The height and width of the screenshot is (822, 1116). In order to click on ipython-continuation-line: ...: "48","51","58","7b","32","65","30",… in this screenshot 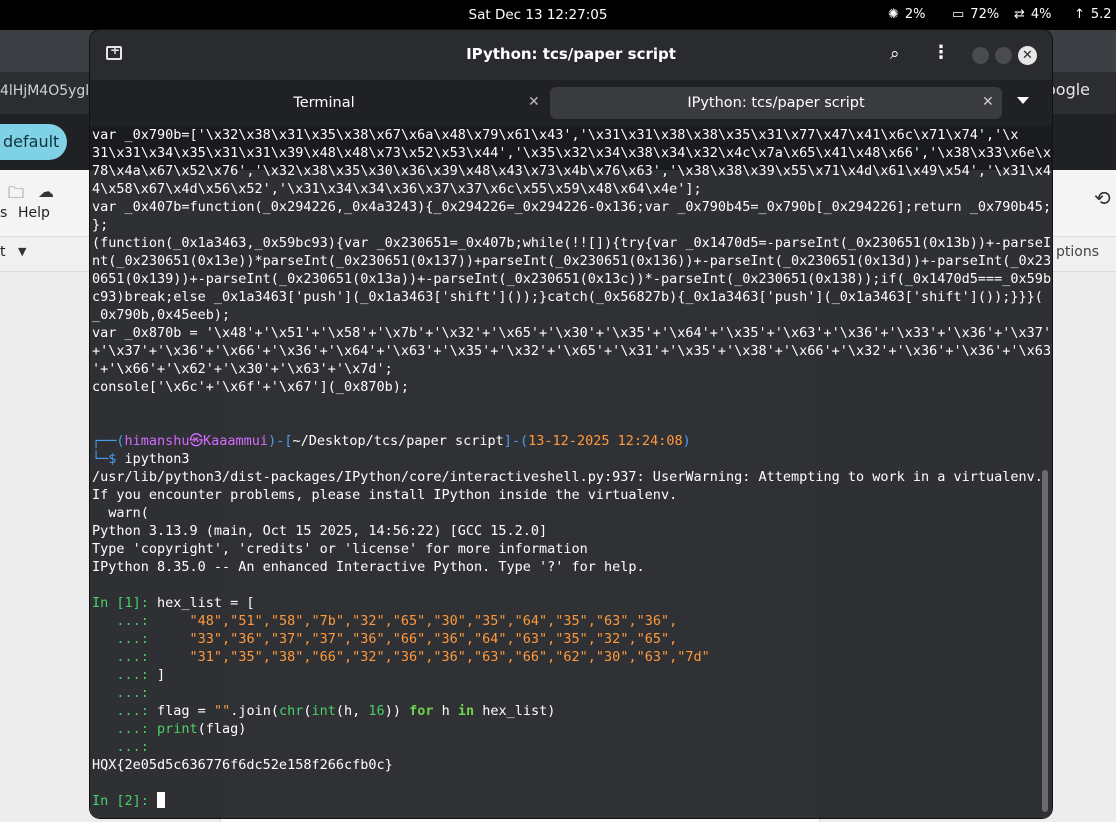, I will do `click(572, 621)`.